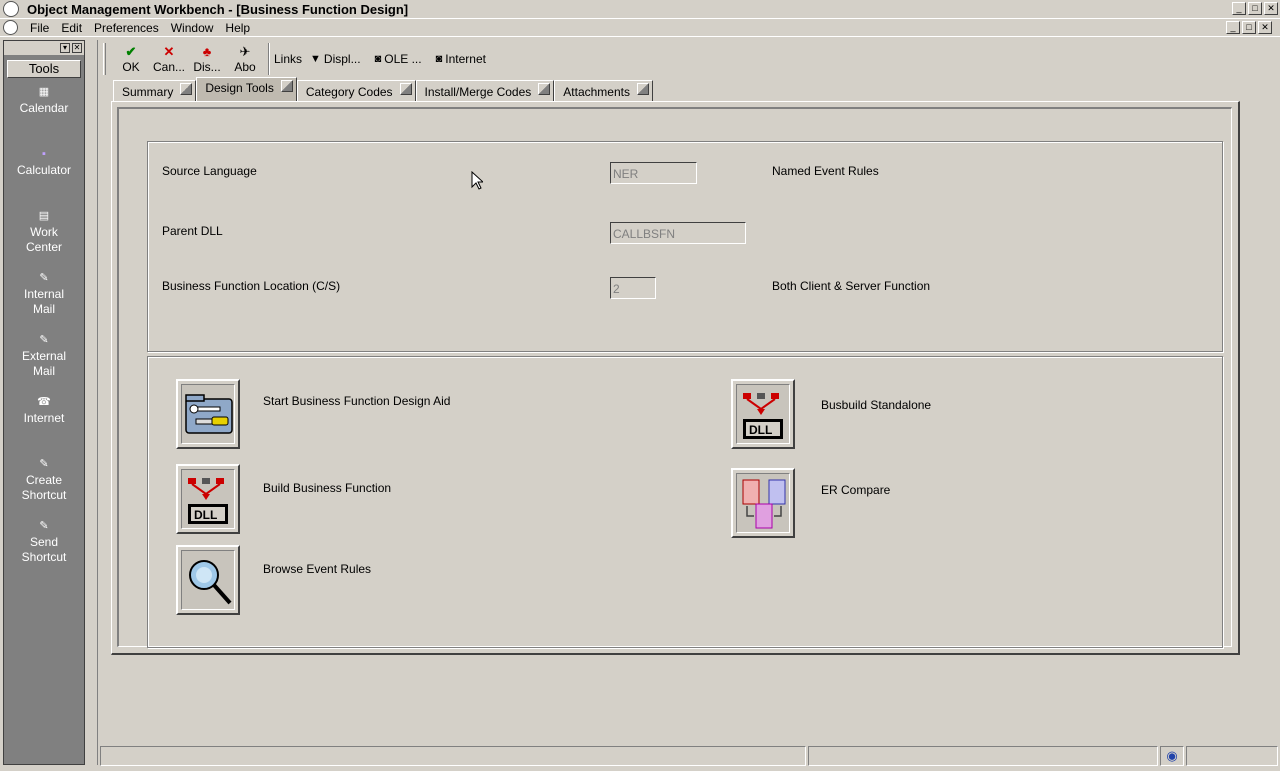 The height and width of the screenshot is (771, 1280). What do you see at coordinates (44, 356) in the screenshot?
I see `sidebar-item-external-mail: ✎ External Mail` at bounding box center [44, 356].